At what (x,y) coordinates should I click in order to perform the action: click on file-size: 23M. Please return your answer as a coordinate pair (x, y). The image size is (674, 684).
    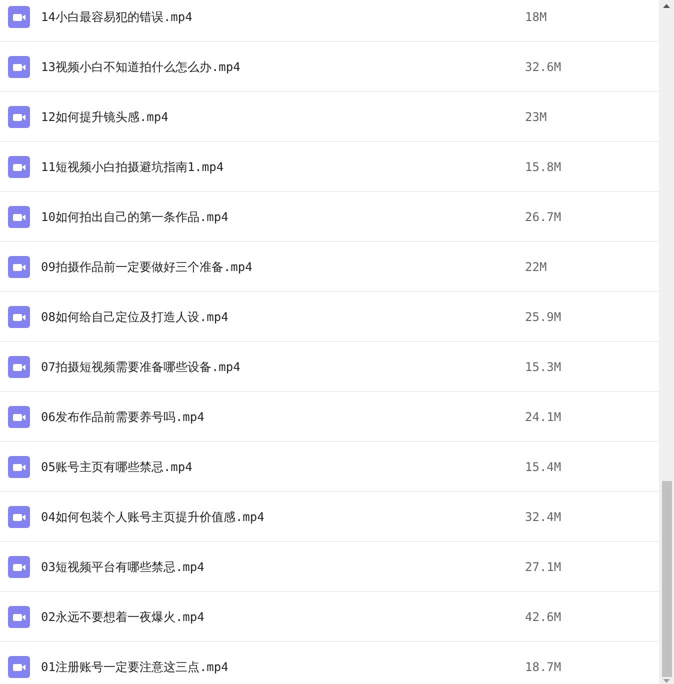
    Looking at the image, I should click on (536, 116).